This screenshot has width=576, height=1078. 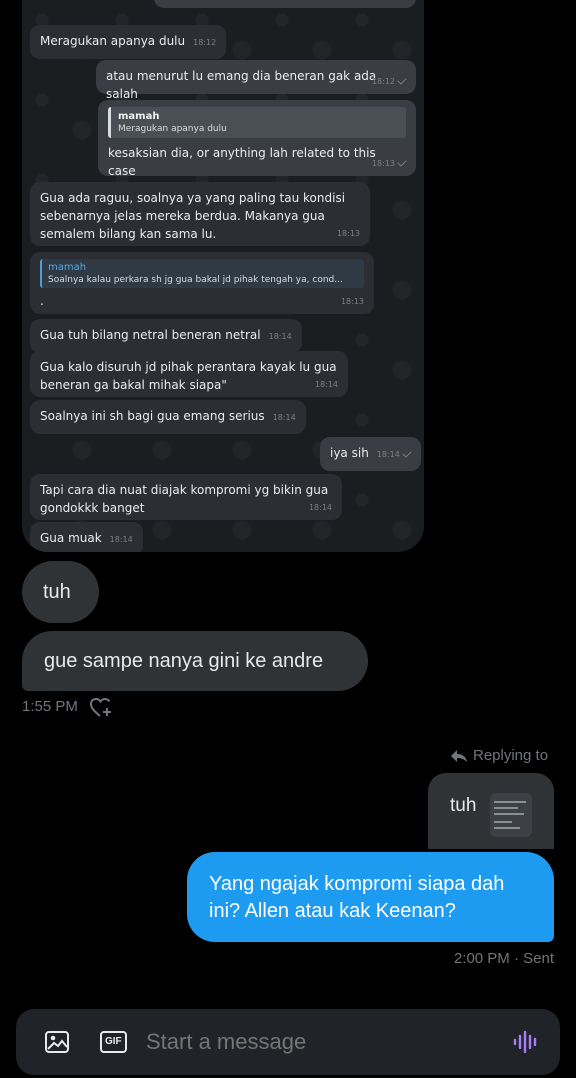 What do you see at coordinates (257, 122) in the screenshot?
I see `quoted-message: mamah Meragukan apanya dulu` at bounding box center [257, 122].